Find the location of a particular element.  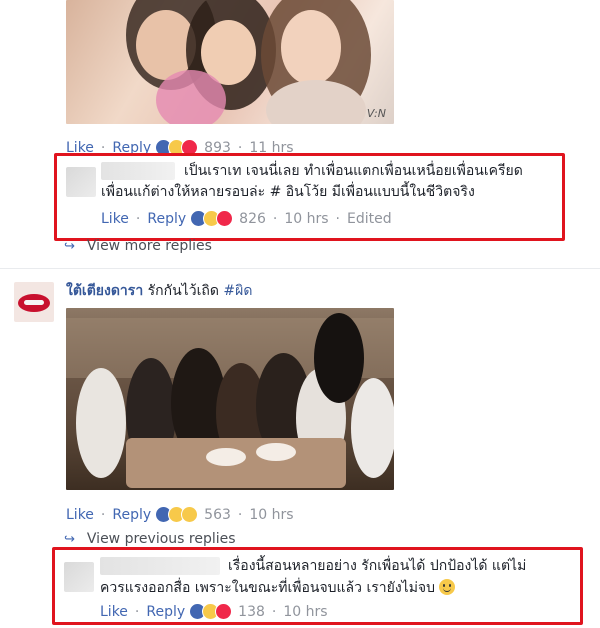

view-previous-replies: ↪ View previous replies is located at coordinates (150, 539).